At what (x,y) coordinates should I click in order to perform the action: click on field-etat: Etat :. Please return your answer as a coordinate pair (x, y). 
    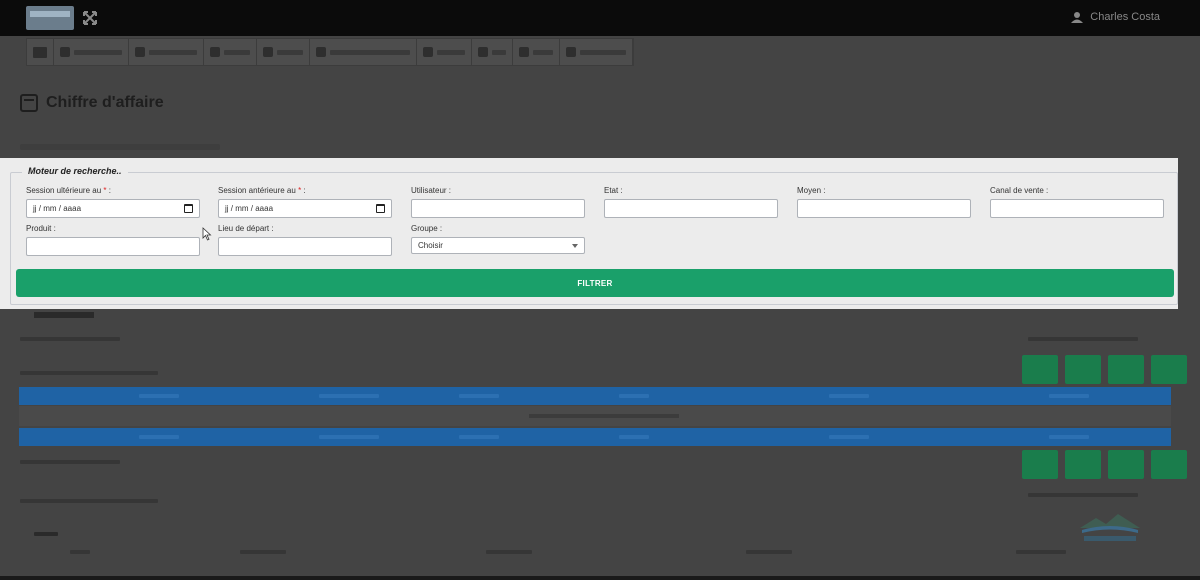
    Looking at the image, I should click on (691, 202).